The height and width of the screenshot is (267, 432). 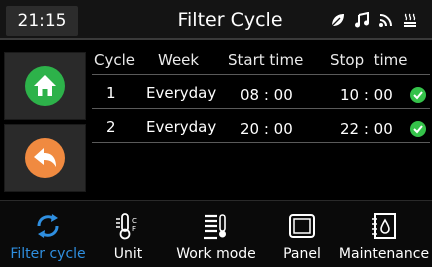 What do you see at coordinates (230, 20) in the screenshot?
I see `page-title: Filter Cycle` at bounding box center [230, 20].